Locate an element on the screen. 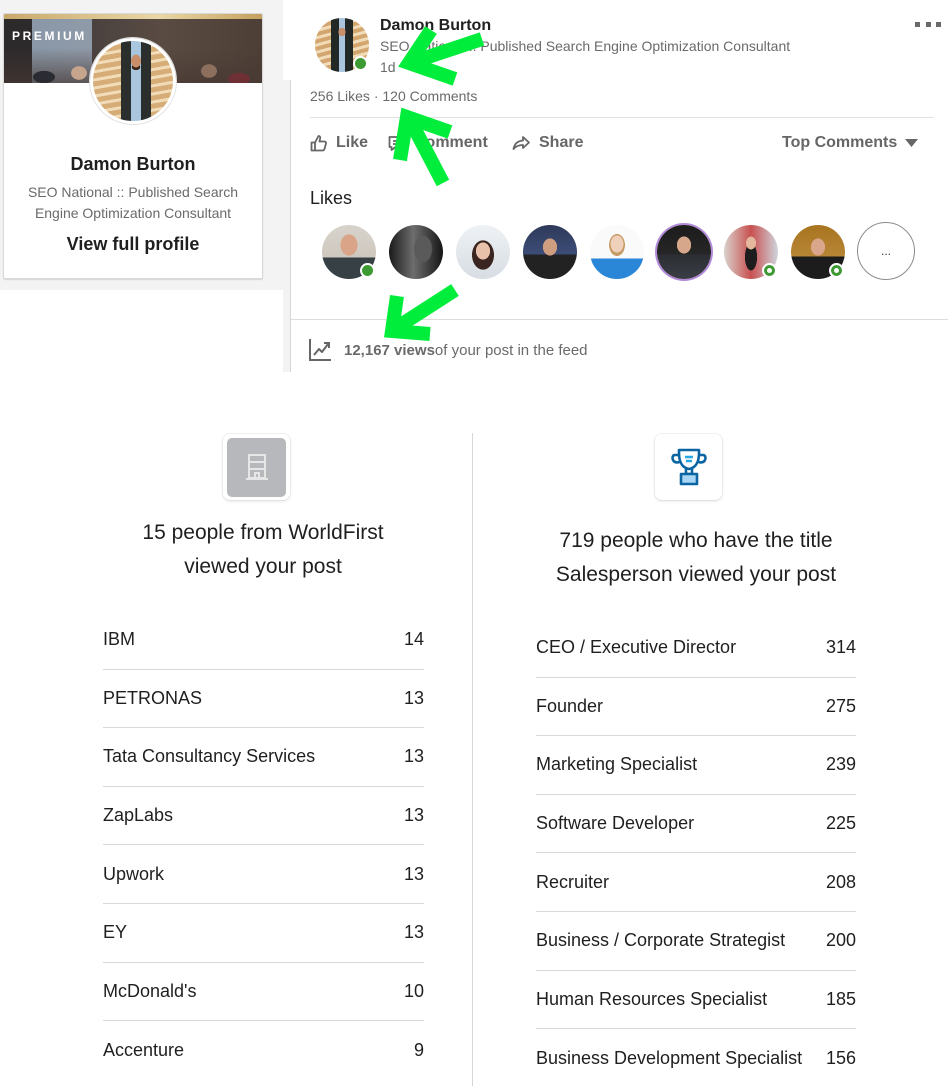 Image resolution: width=948 pixels, height=1088 pixels. post-views: 12,167 views of your post in the feed is located at coordinates (448, 350).